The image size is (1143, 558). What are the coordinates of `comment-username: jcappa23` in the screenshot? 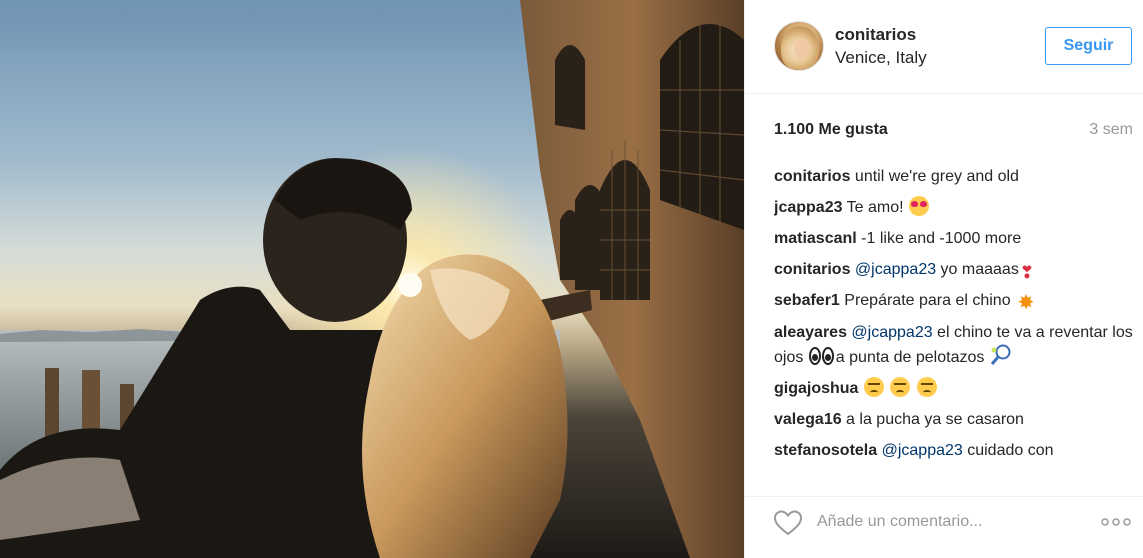 It's located at (808, 207).